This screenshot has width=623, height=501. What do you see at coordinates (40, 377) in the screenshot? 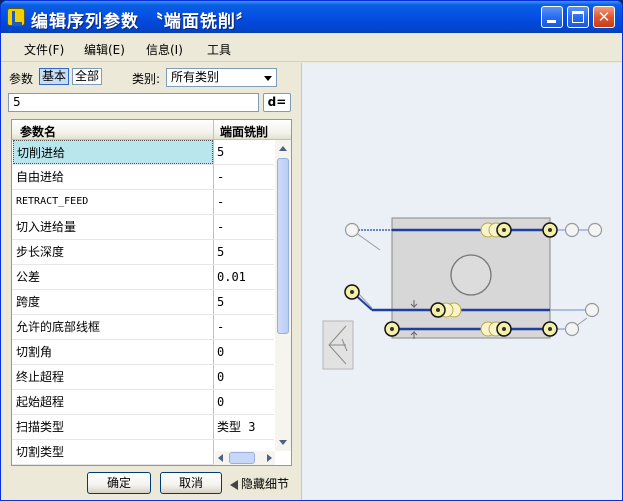
I see `param-name-cell: 终止超程` at bounding box center [40, 377].